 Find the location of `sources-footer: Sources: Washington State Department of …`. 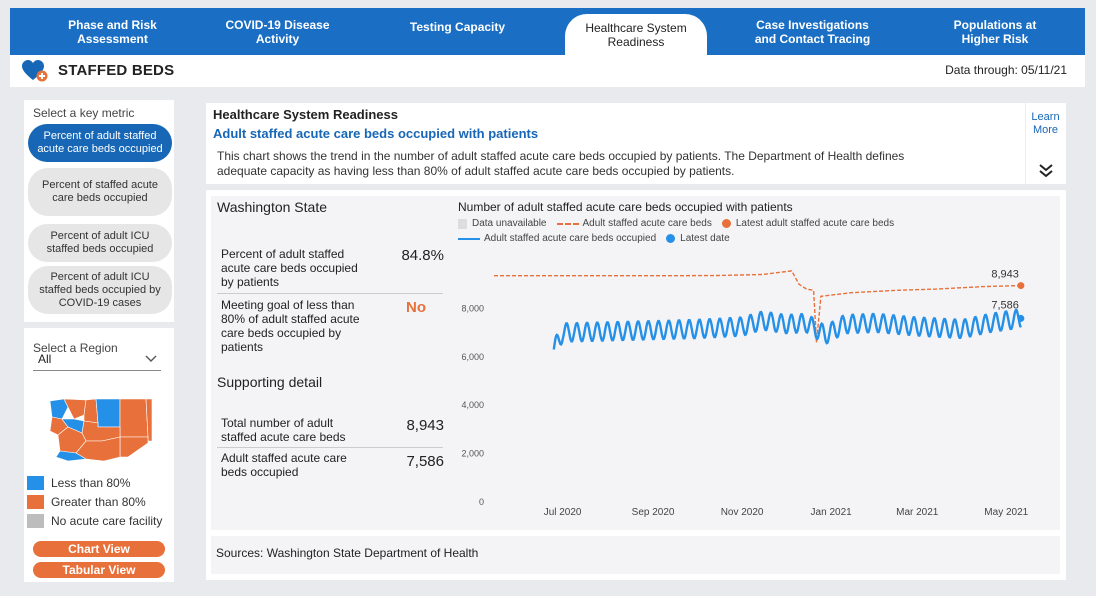

sources-footer: Sources: Washington State Department of … is located at coordinates (635, 555).